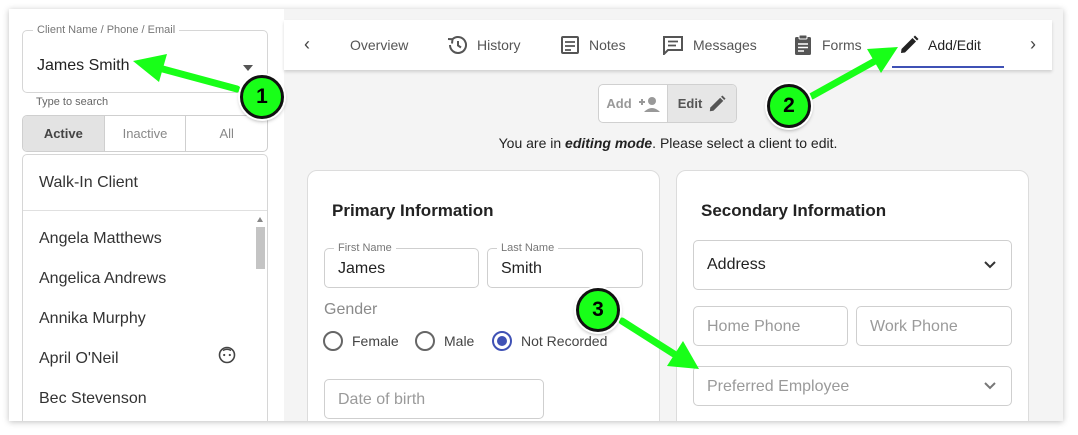  Describe the element at coordinates (789, 106) in the screenshot. I see `annotation-badge-2: 2` at that location.